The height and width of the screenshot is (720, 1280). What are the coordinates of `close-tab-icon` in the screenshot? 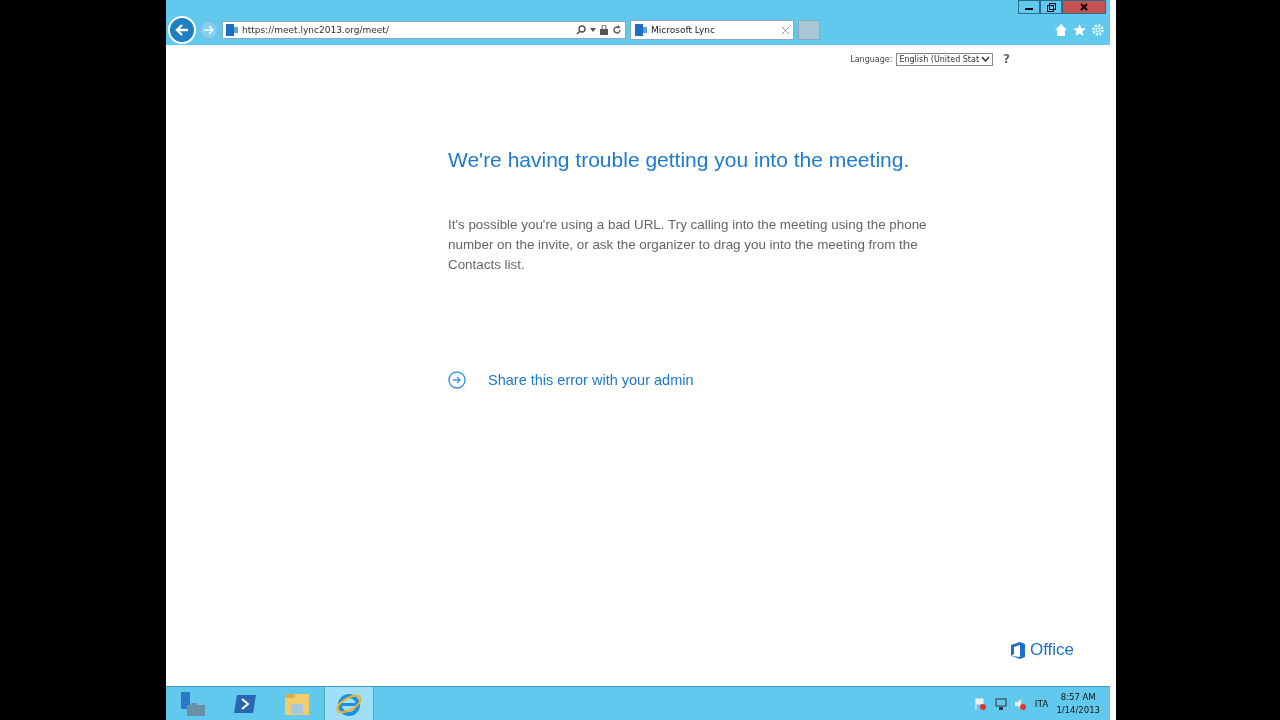 It's located at (785, 30).